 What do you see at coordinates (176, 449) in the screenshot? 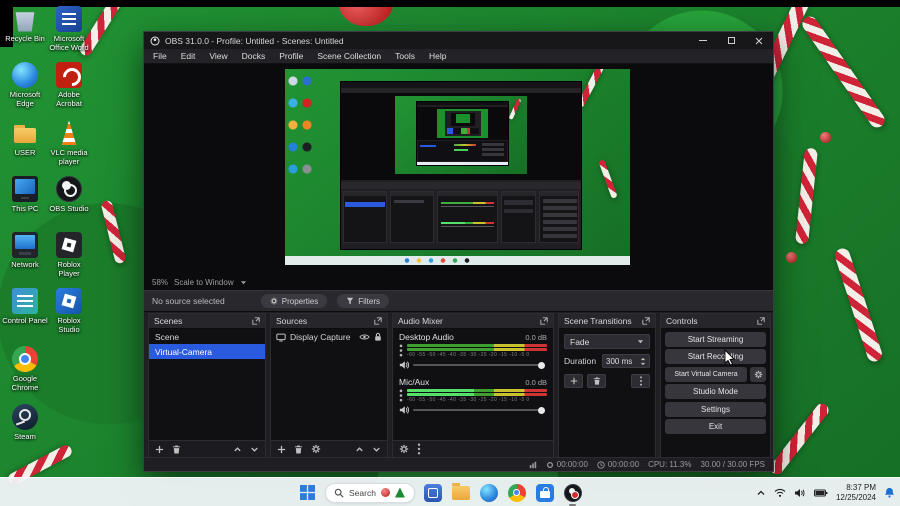
I see `remove-scene-icon` at bounding box center [176, 449].